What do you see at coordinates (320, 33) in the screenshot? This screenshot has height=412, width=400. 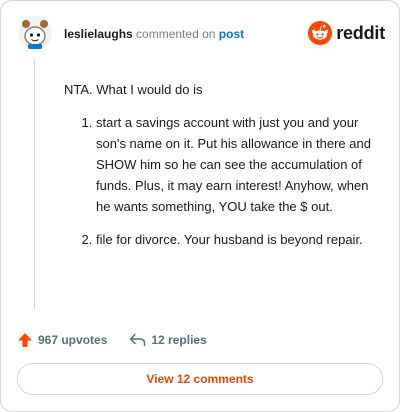 I see `reddit-snoo-icon` at bounding box center [320, 33].